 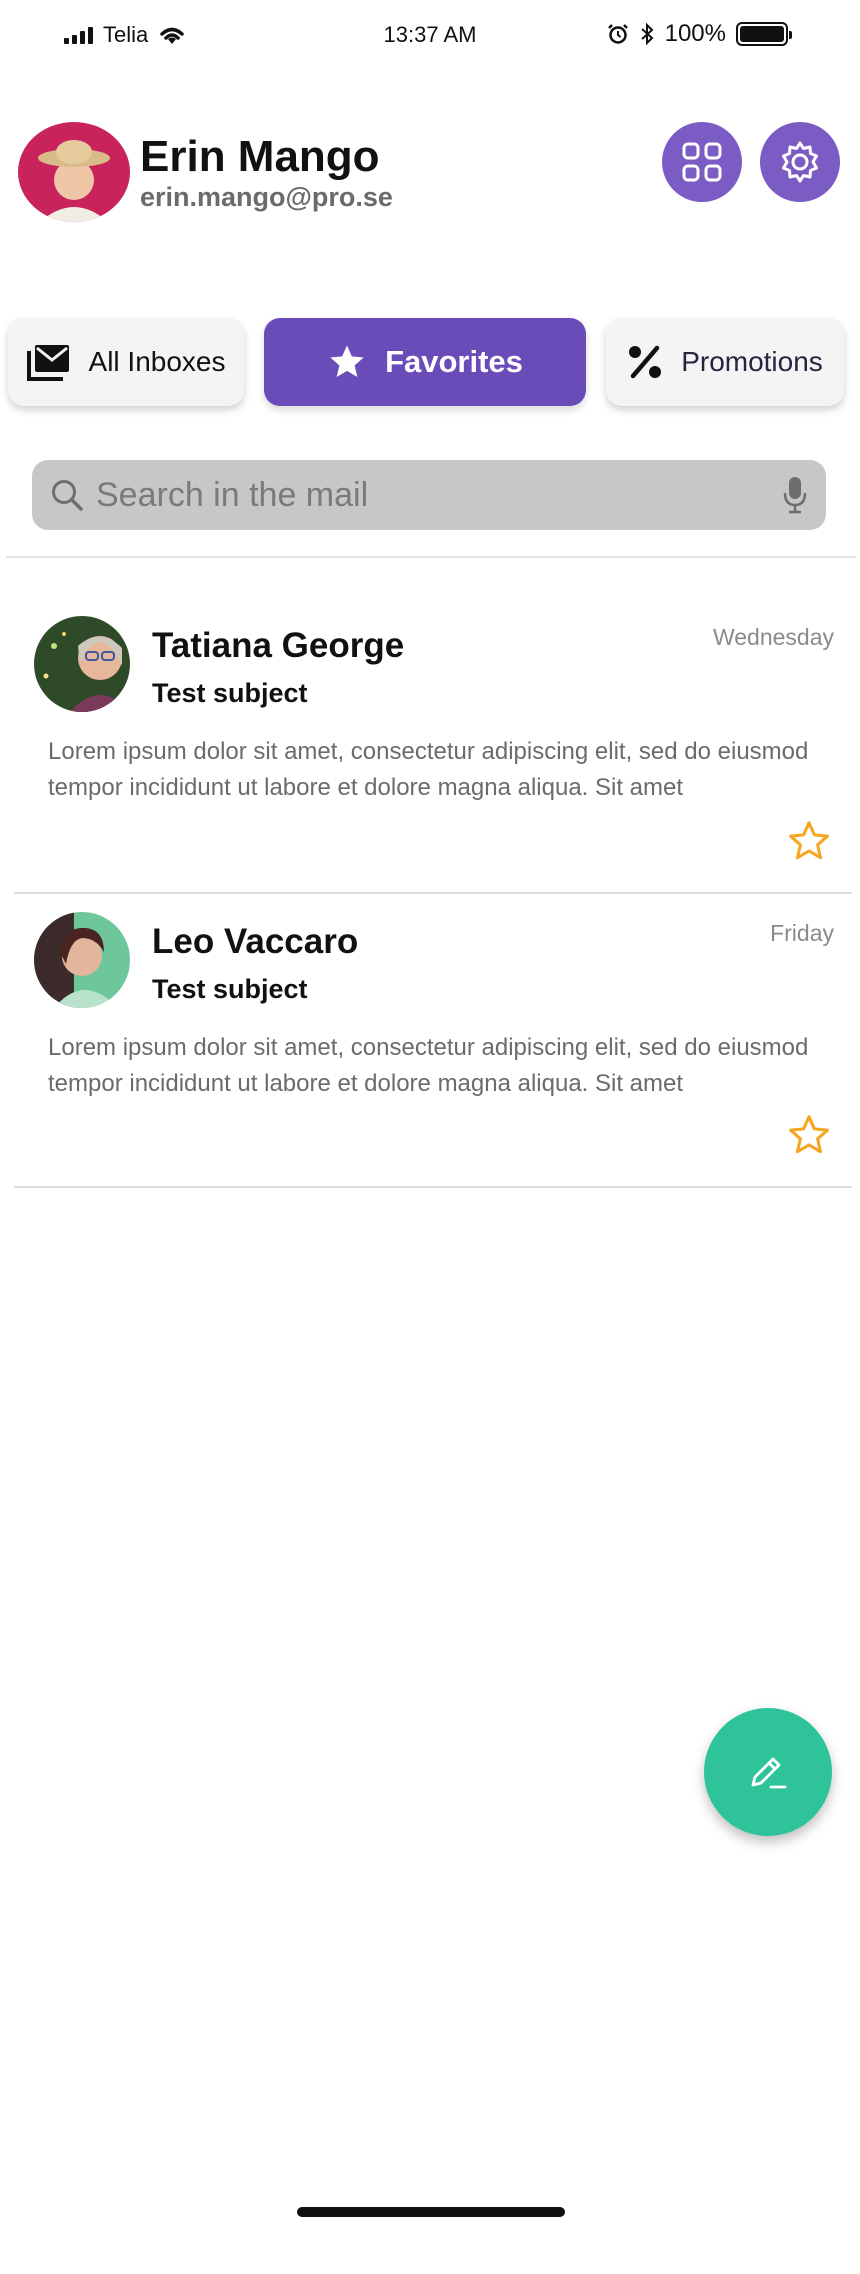 What do you see at coordinates (617, 34) in the screenshot?
I see `alarm-icon` at bounding box center [617, 34].